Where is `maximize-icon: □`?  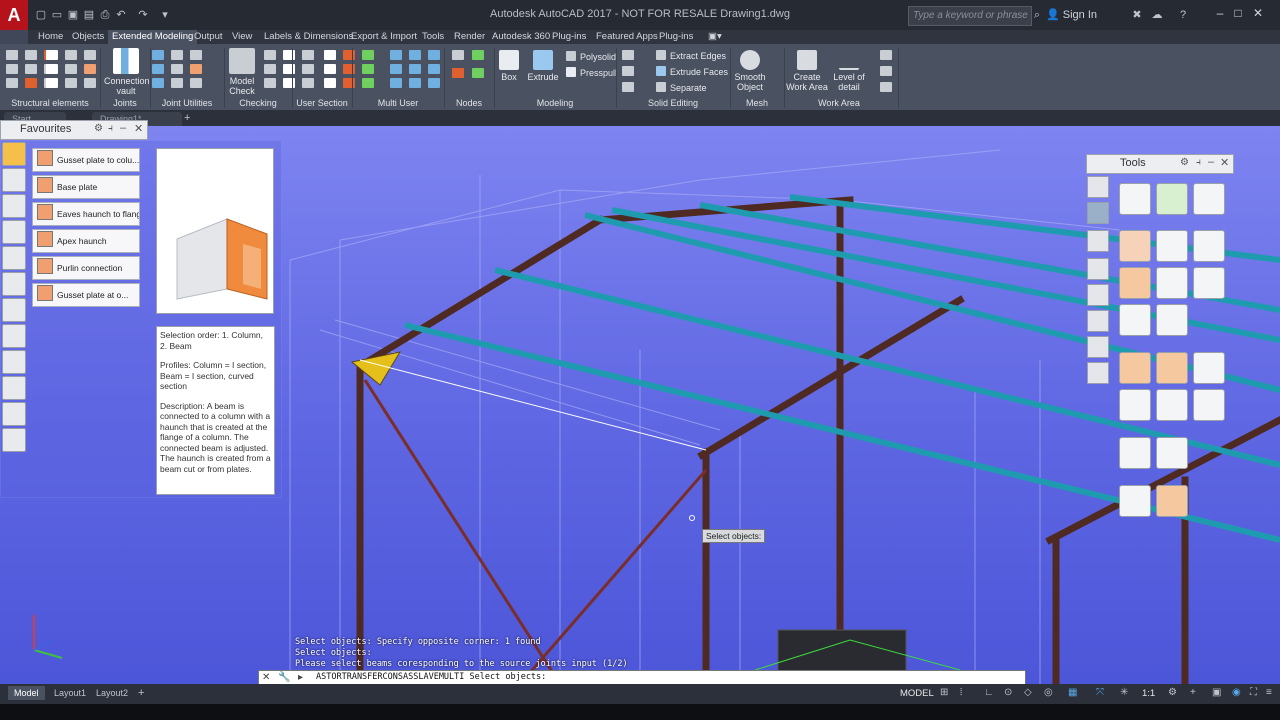
maximize-icon: □ is located at coordinates (1238, 13).